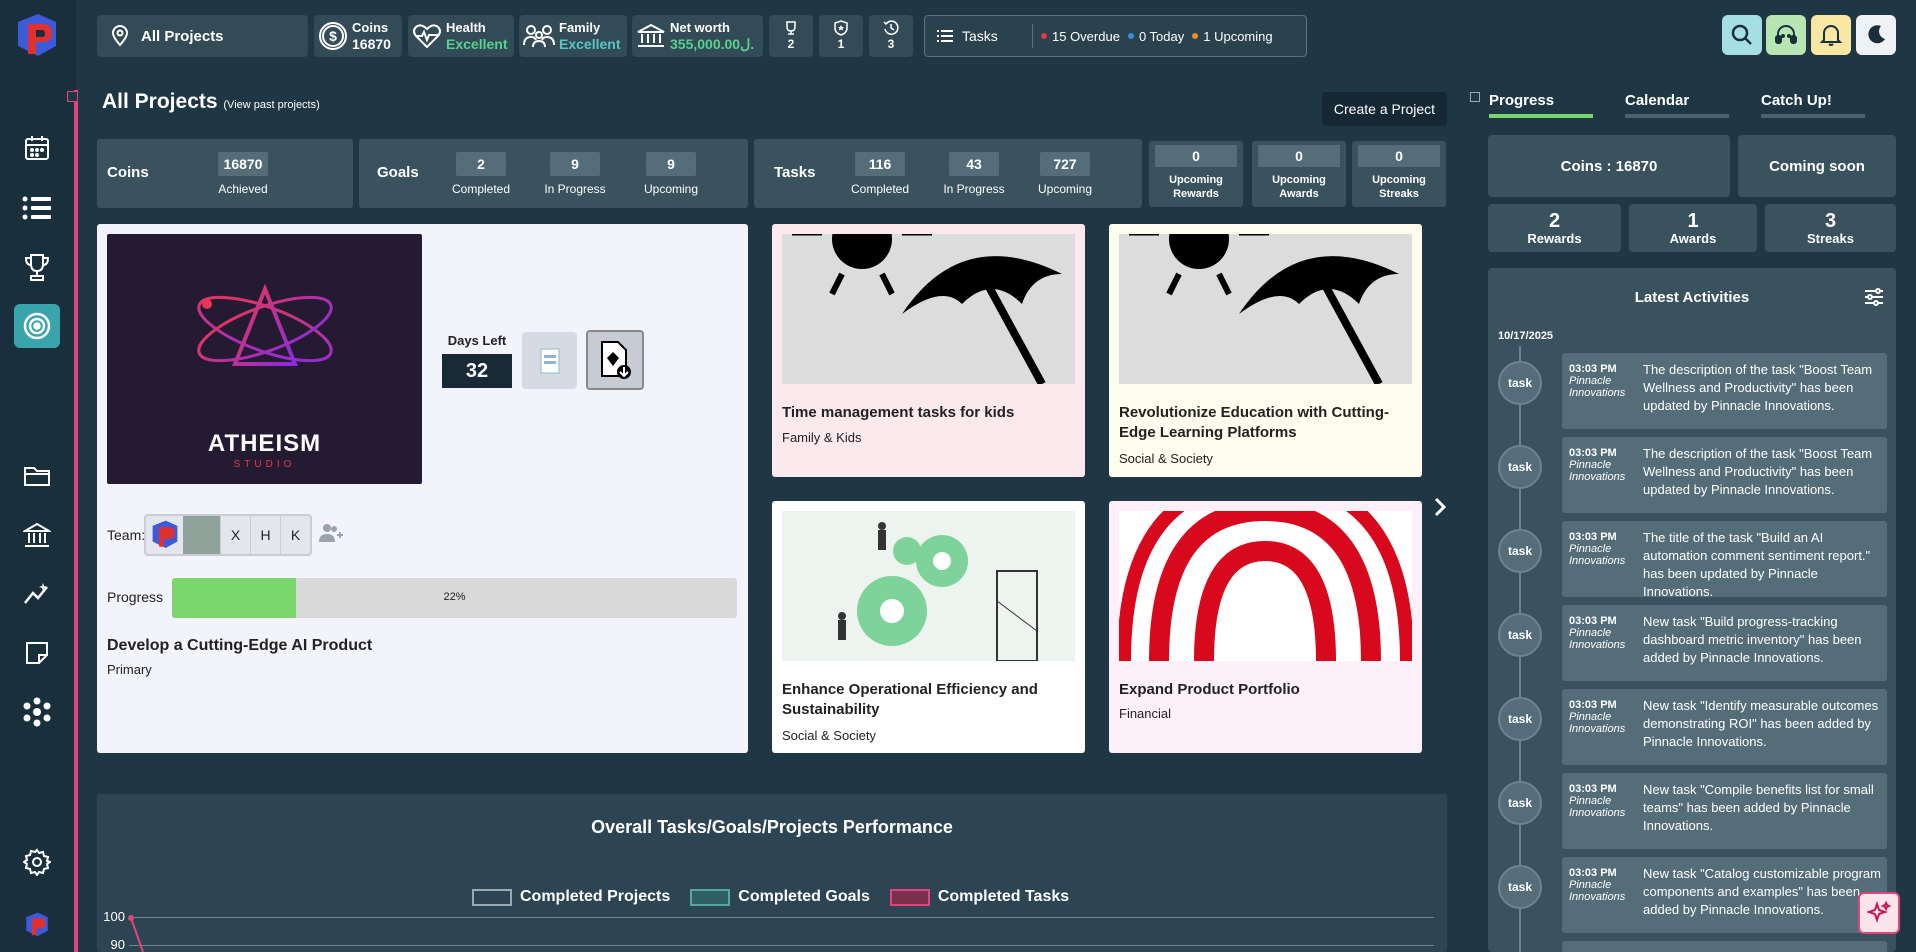 The image size is (1916, 952). What do you see at coordinates (1086, 36) in the screenshot?
I see `overdue-count: 15 Overdue` at bounding box center [1086, 36].